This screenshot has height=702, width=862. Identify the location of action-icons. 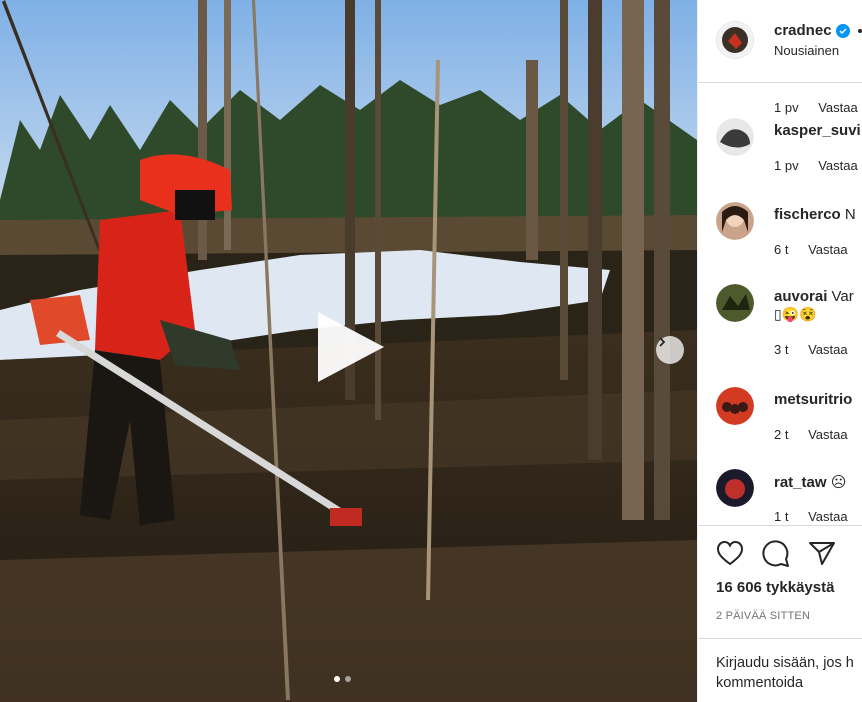
(776, 554).